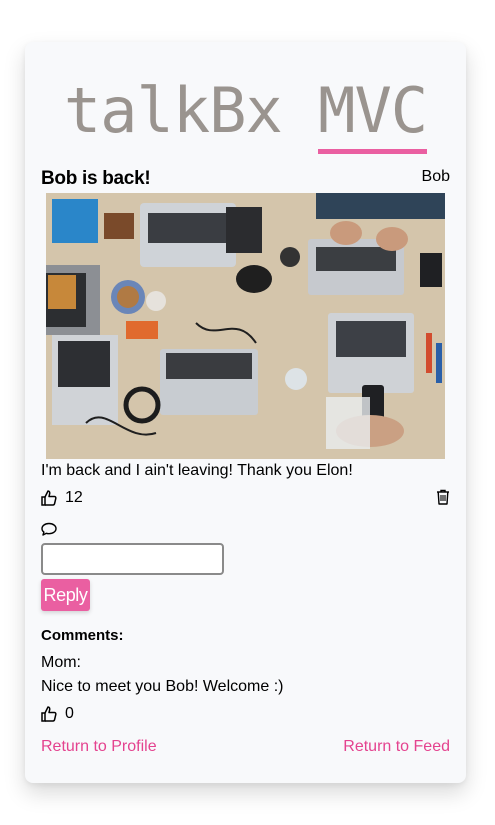  I want to click on post-like-count: 12, so click(74, 497).